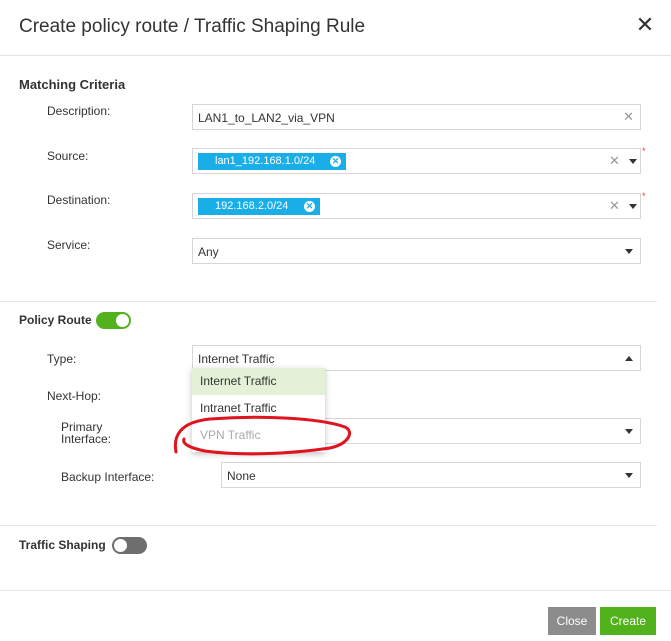 This screenshot has height=641, width=671. Describe the element at coordinates (416, 206) in the screenshot. I see `destination-select: 192.168.2.0/24 ✕ ✕` at that location.